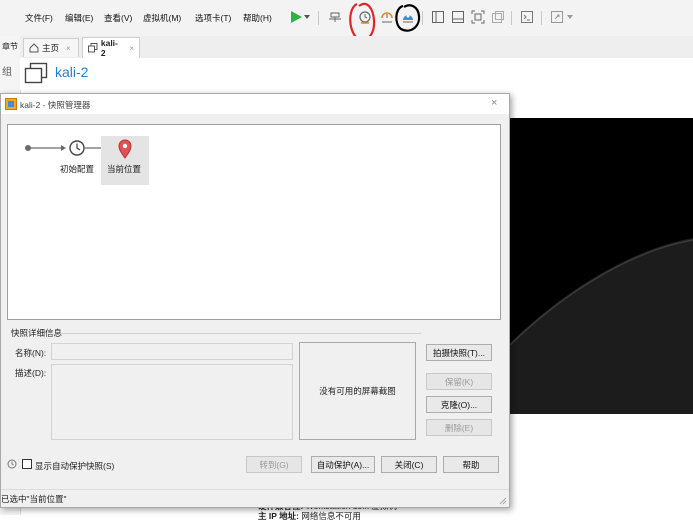  What do you see at coordinates (11, 104) in the screenshot?
I see `vmware-logo-icon` at bounding box center [11, 104].